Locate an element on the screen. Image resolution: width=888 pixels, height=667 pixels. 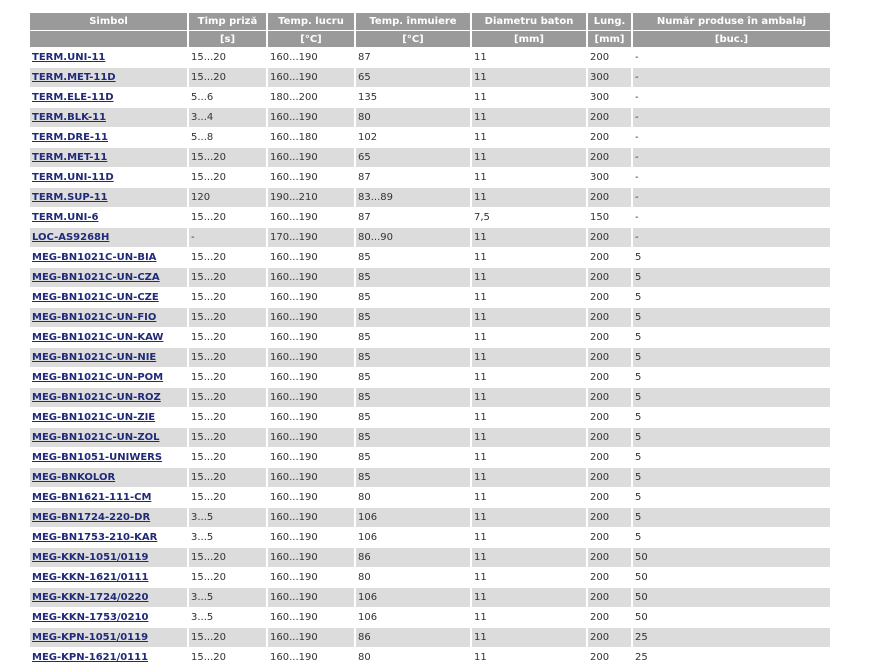
product-symbol-link: MEG-BN1753-210-KAR is located at coordinates (94, 537).